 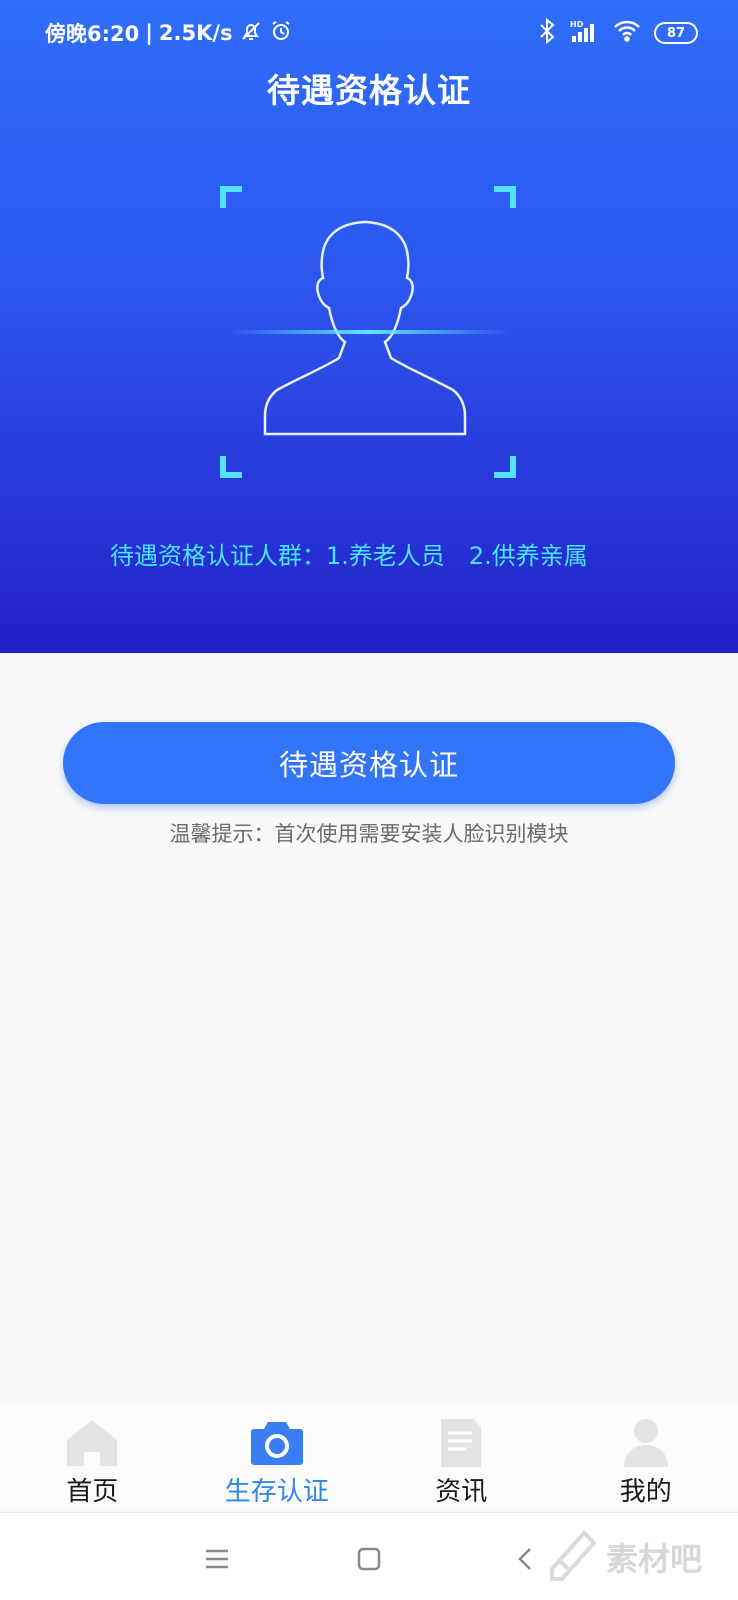 I want to click on tab-label: 我的, so click(x=645, y=1492).